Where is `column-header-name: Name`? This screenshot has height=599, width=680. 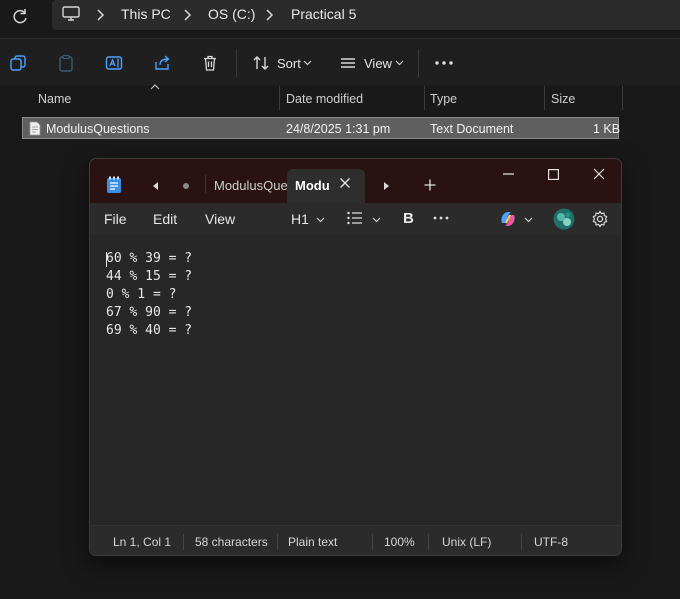 column-header-name: Name is located at coordinates (54, 99).